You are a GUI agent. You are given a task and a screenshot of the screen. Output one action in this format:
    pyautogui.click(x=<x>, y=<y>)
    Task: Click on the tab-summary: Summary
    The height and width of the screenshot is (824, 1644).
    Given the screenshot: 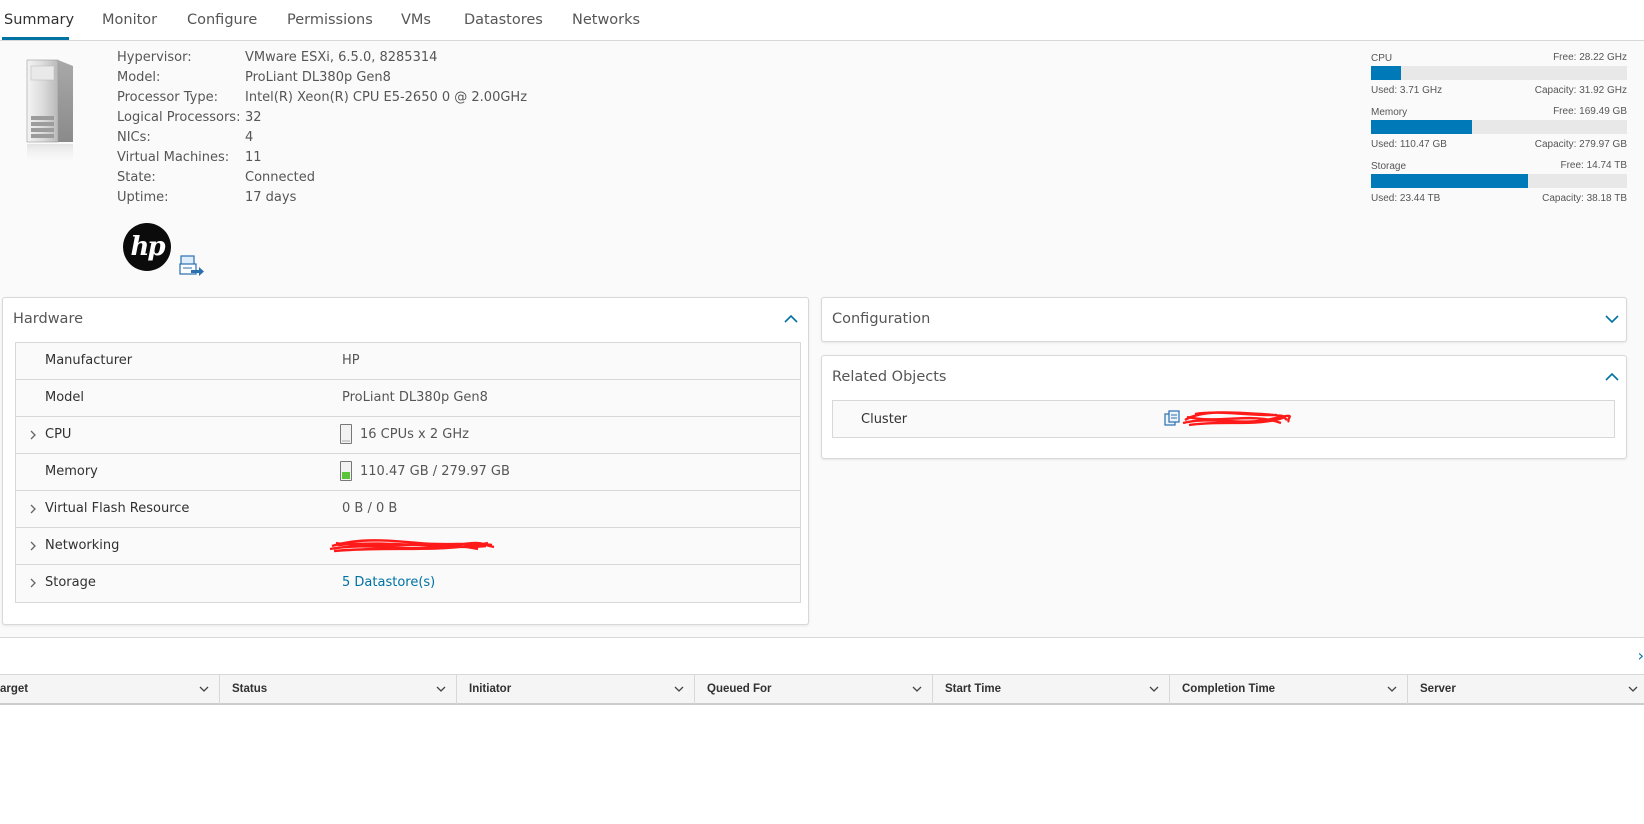 What is the action you would take?
    pyautogui.click(x=39, y=20)
    